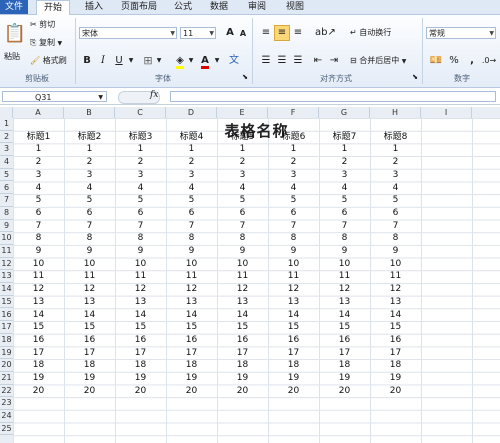 The height and width of the screenshot is (443, 500). Describe the element at coordinates (6, 112) in the screenshot. I see `select-all-corner` at that location.